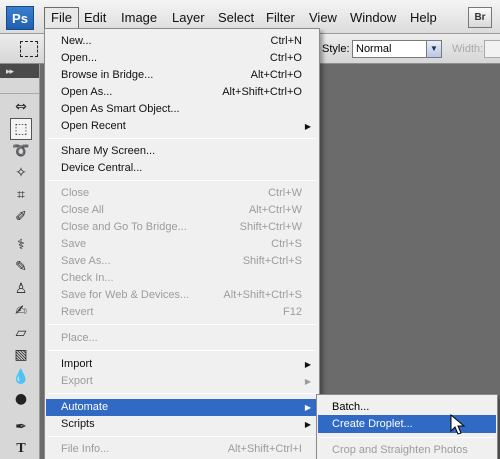  What do you see at coordinates (93, 126) in the screenshot?
I see `menu-item-label: Open Recent` at bounding box center [93, 126].